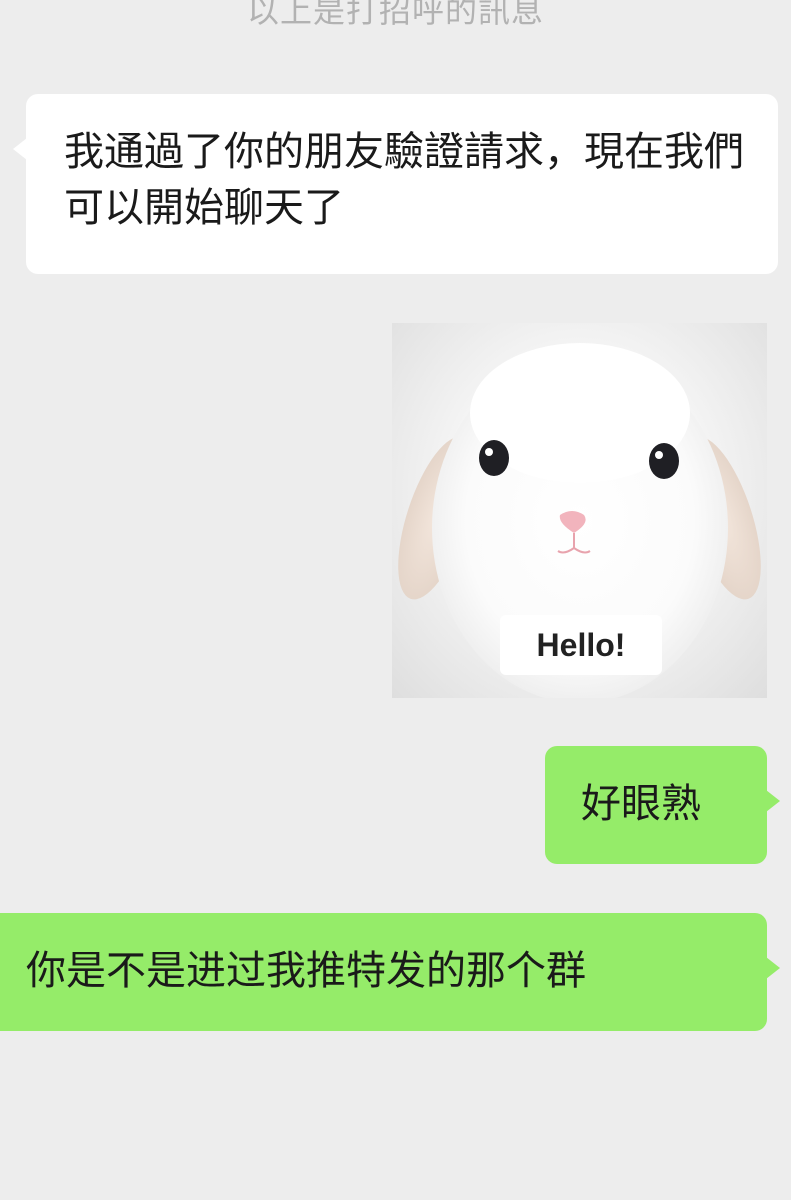  I want to click on message-bubble-outgoing: 你是不是进过我推特发的那个群, so click(390, 972).